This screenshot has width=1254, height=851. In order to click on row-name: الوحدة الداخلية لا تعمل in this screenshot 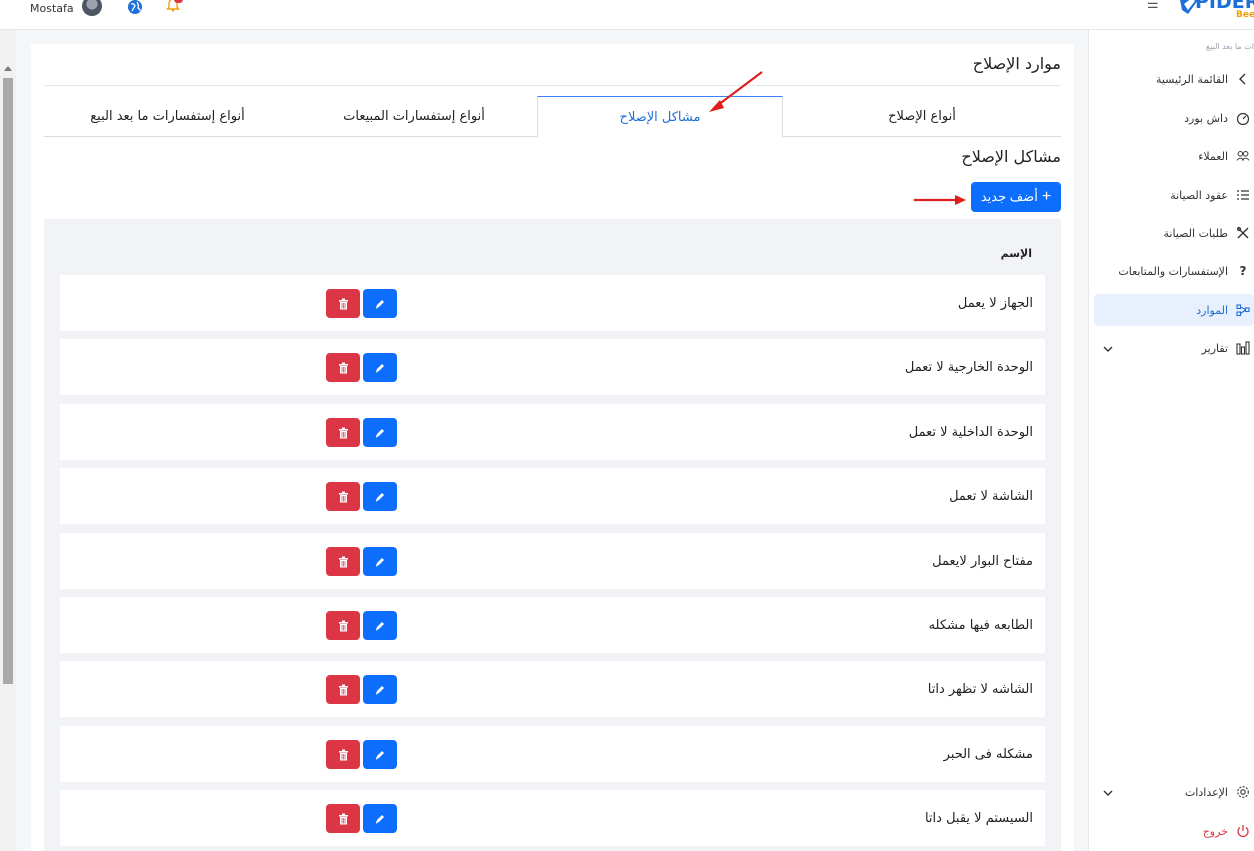, I will do `click(970, 432)`.